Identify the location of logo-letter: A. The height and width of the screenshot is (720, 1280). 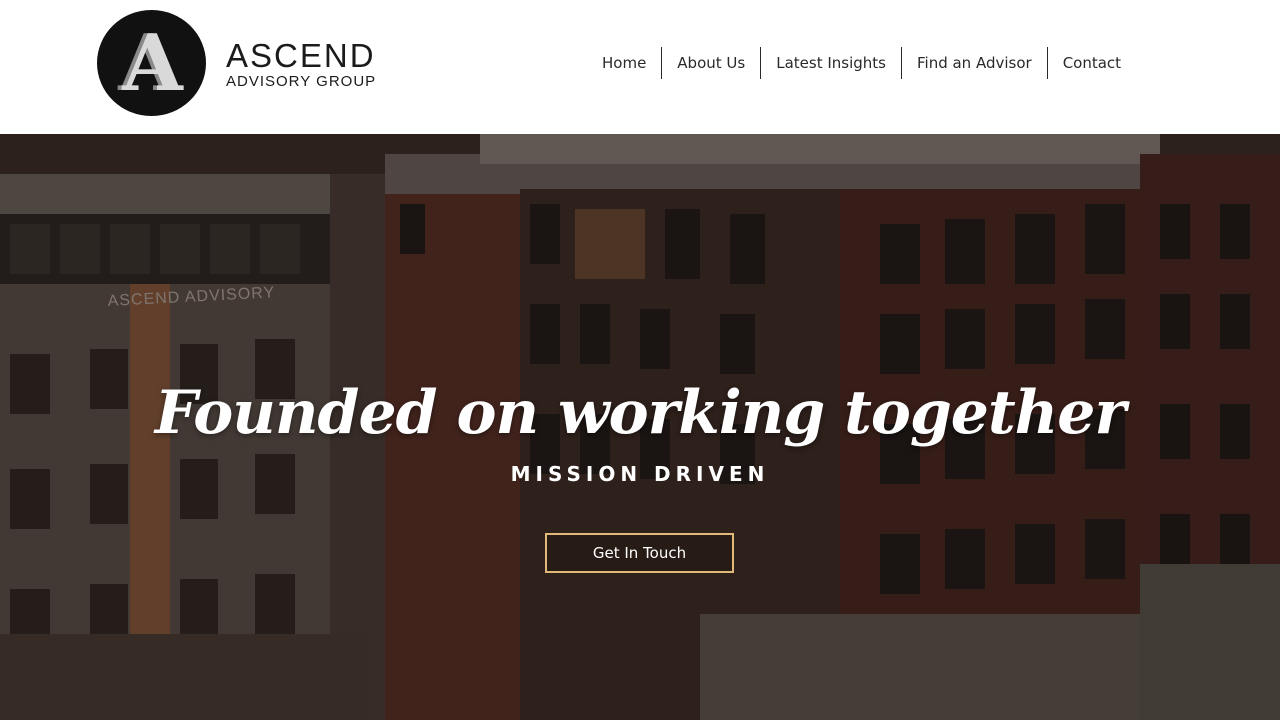
(152, 63).